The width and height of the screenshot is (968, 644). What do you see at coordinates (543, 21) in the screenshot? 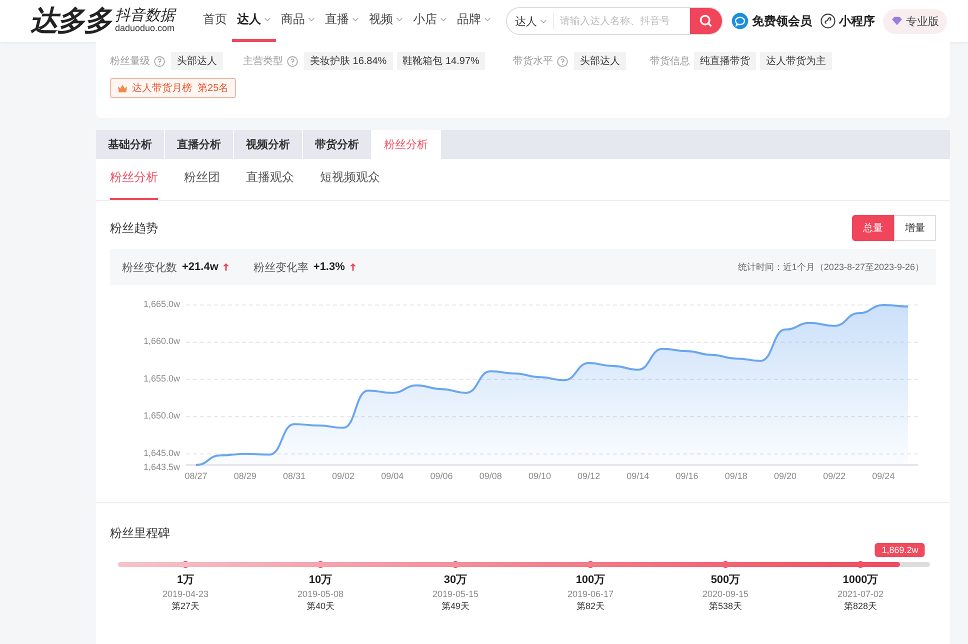
I see `caret-icon` at bounding box center [543, 21].